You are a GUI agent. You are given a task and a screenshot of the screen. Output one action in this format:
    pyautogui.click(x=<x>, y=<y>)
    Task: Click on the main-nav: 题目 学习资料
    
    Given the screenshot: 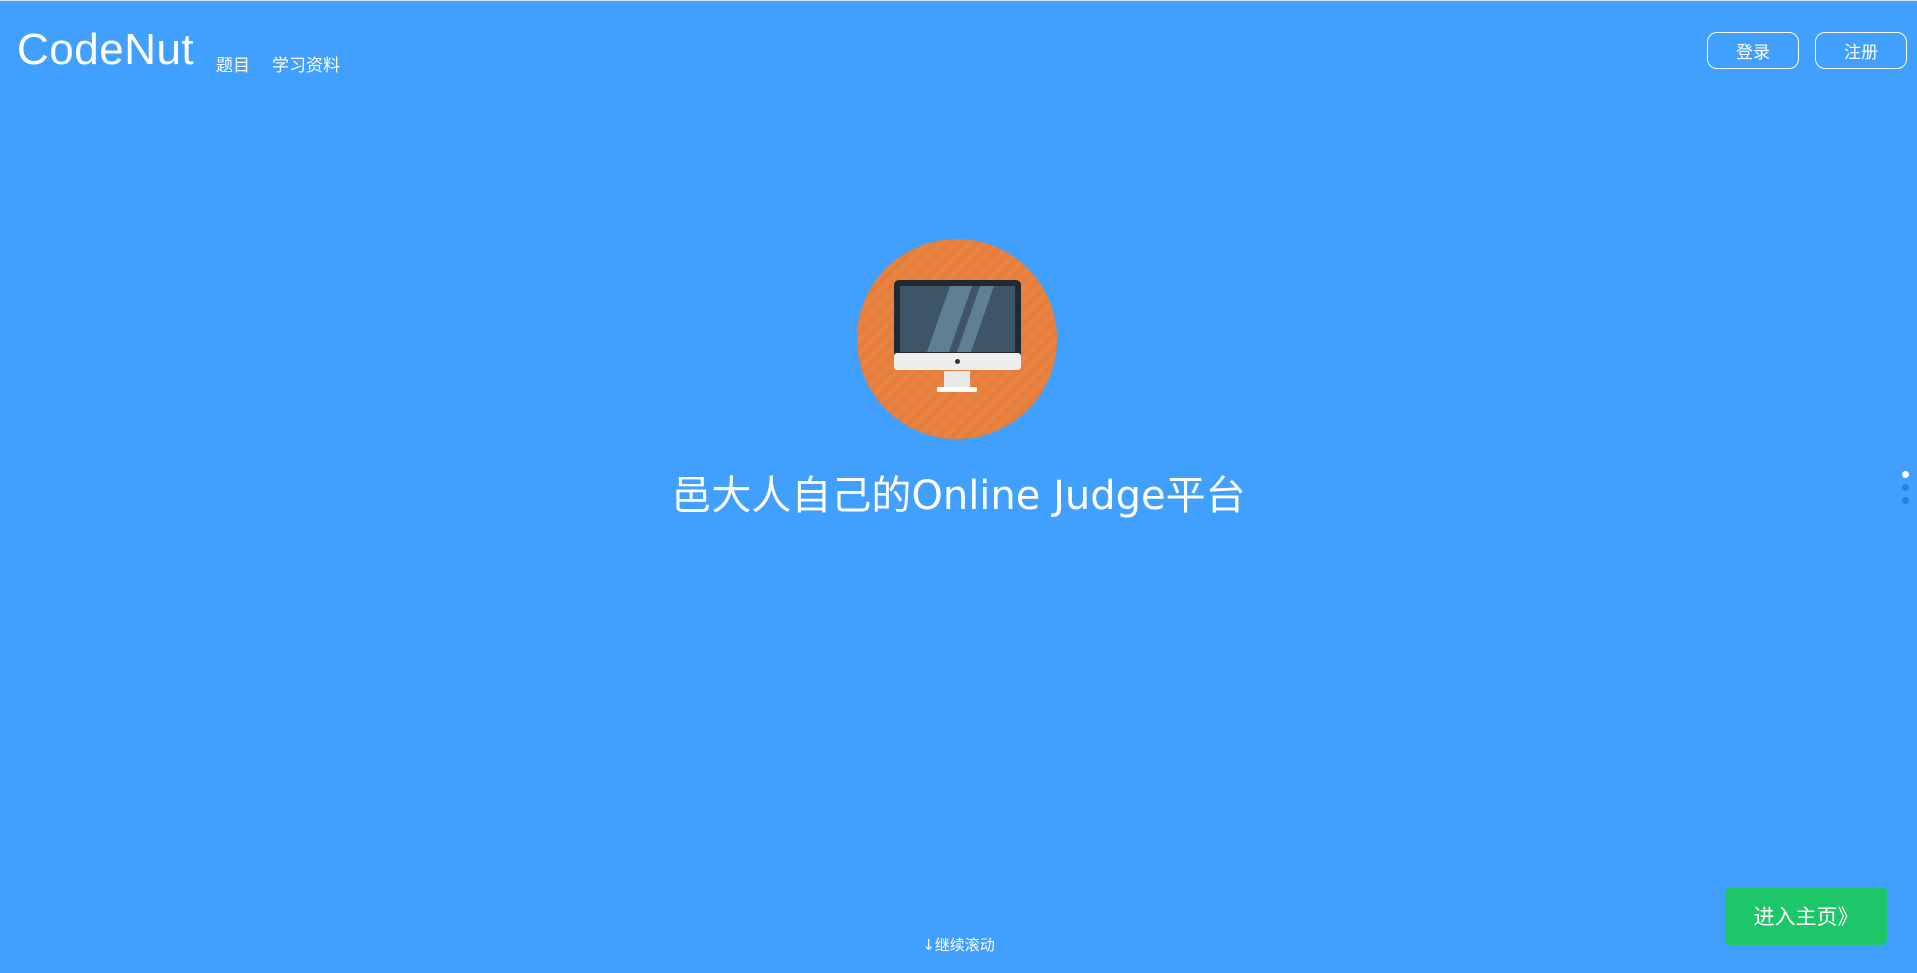 What is the action you would take?
    pyautogui.click(x=278, y=63)
    